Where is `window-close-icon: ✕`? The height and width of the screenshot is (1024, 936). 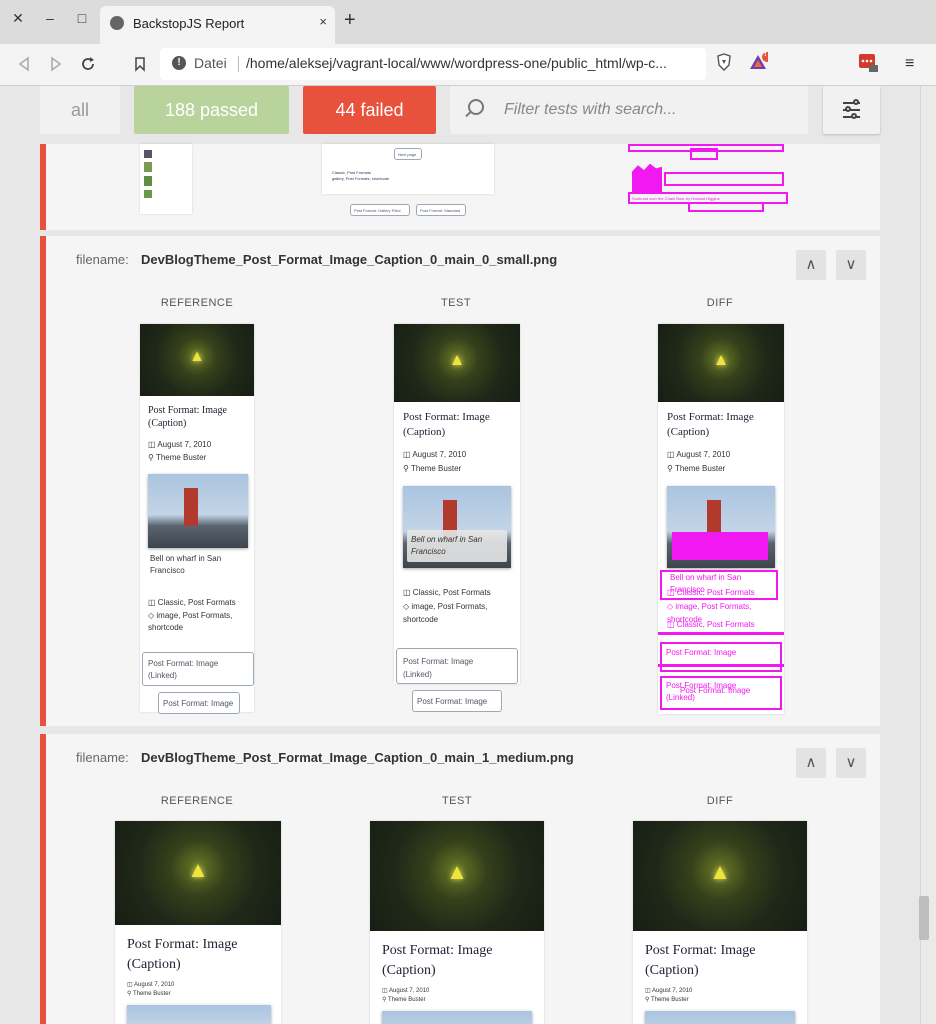
window-close-icon: ✕ is located at coordinates (18, 18).